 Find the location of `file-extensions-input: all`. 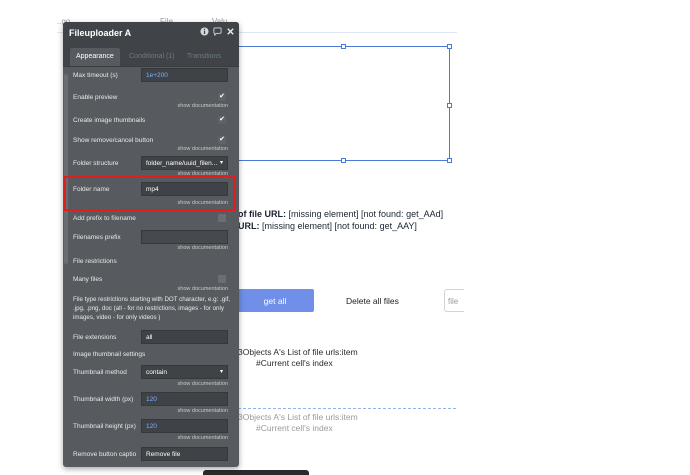

file-extensions-input: all is located at coordinates (184, 337).